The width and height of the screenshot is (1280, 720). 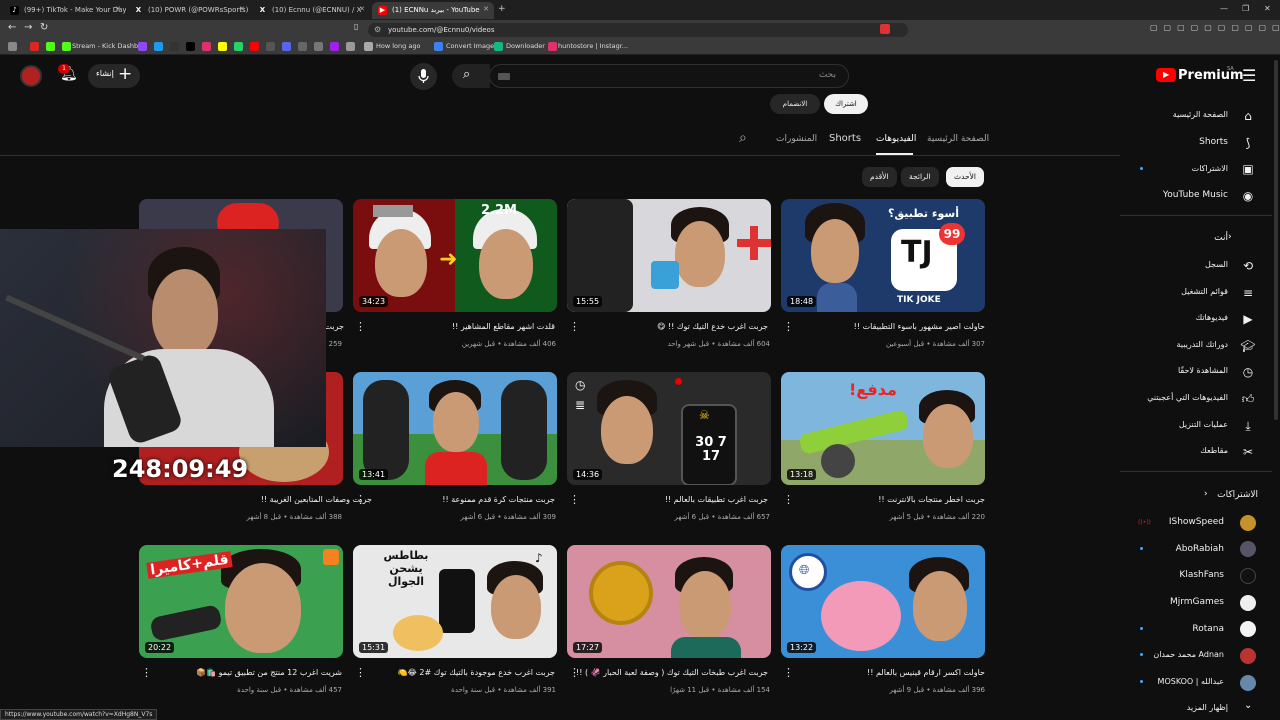 I want to click on extensions-icons: ▢▢▢▢▢▢▢▢▢▢▢, so click(x=1215, y=27).